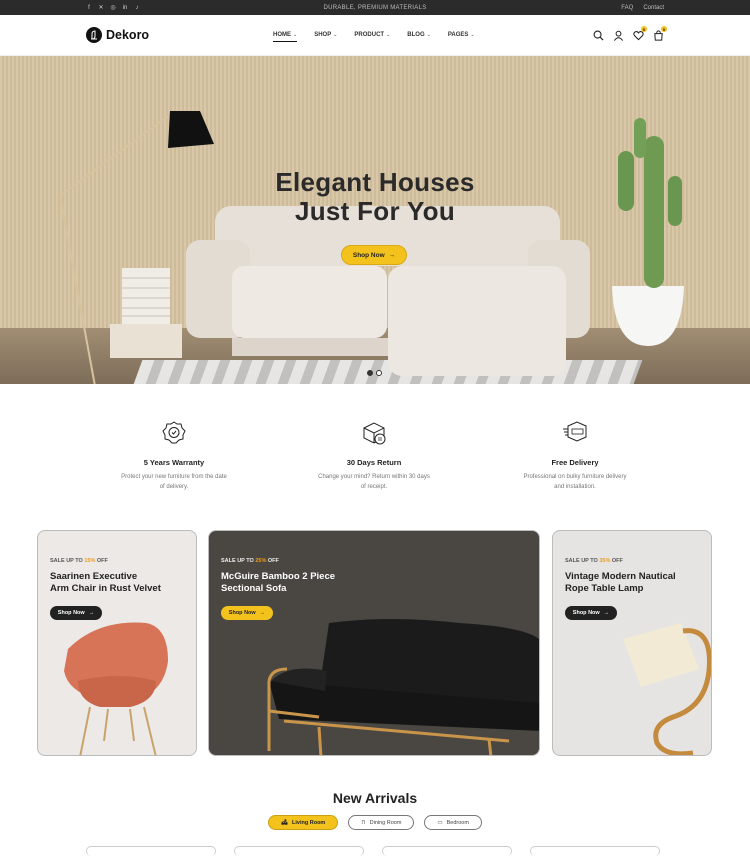 Image resolution: width=750 pixels, height=856 pixels. I want to click on account-icon, so click(618, 35).